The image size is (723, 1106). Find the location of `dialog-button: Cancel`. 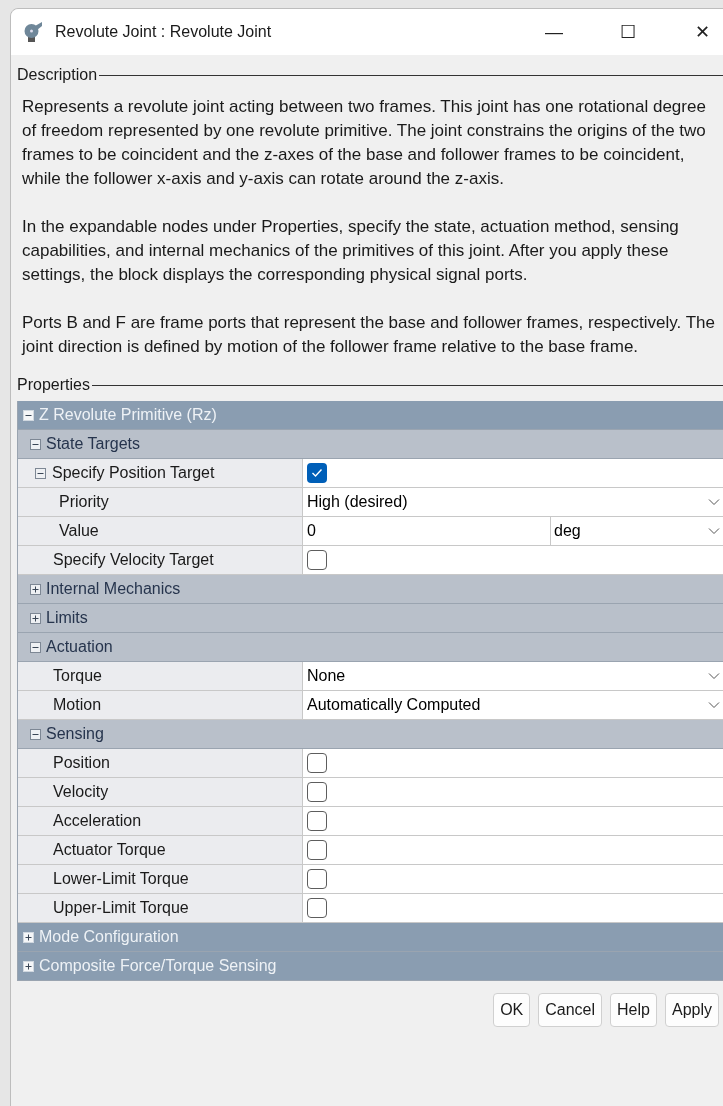

dialog-button: Cancel is located at coordinates (570, 1010).